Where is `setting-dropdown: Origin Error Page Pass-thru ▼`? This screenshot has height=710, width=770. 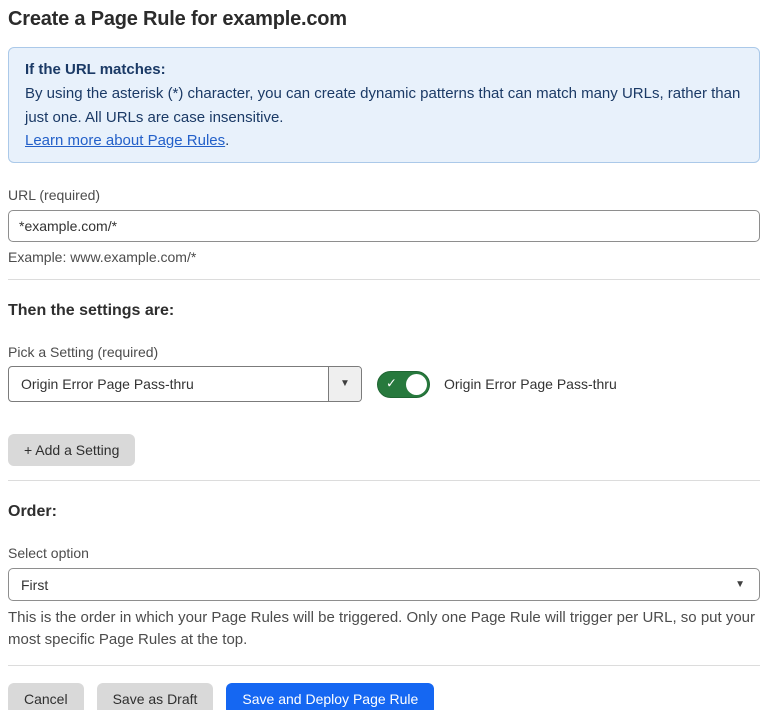
setting-dropdown: Origin Error Page Pass-thru ▼ is located at coordinates (185, 384).